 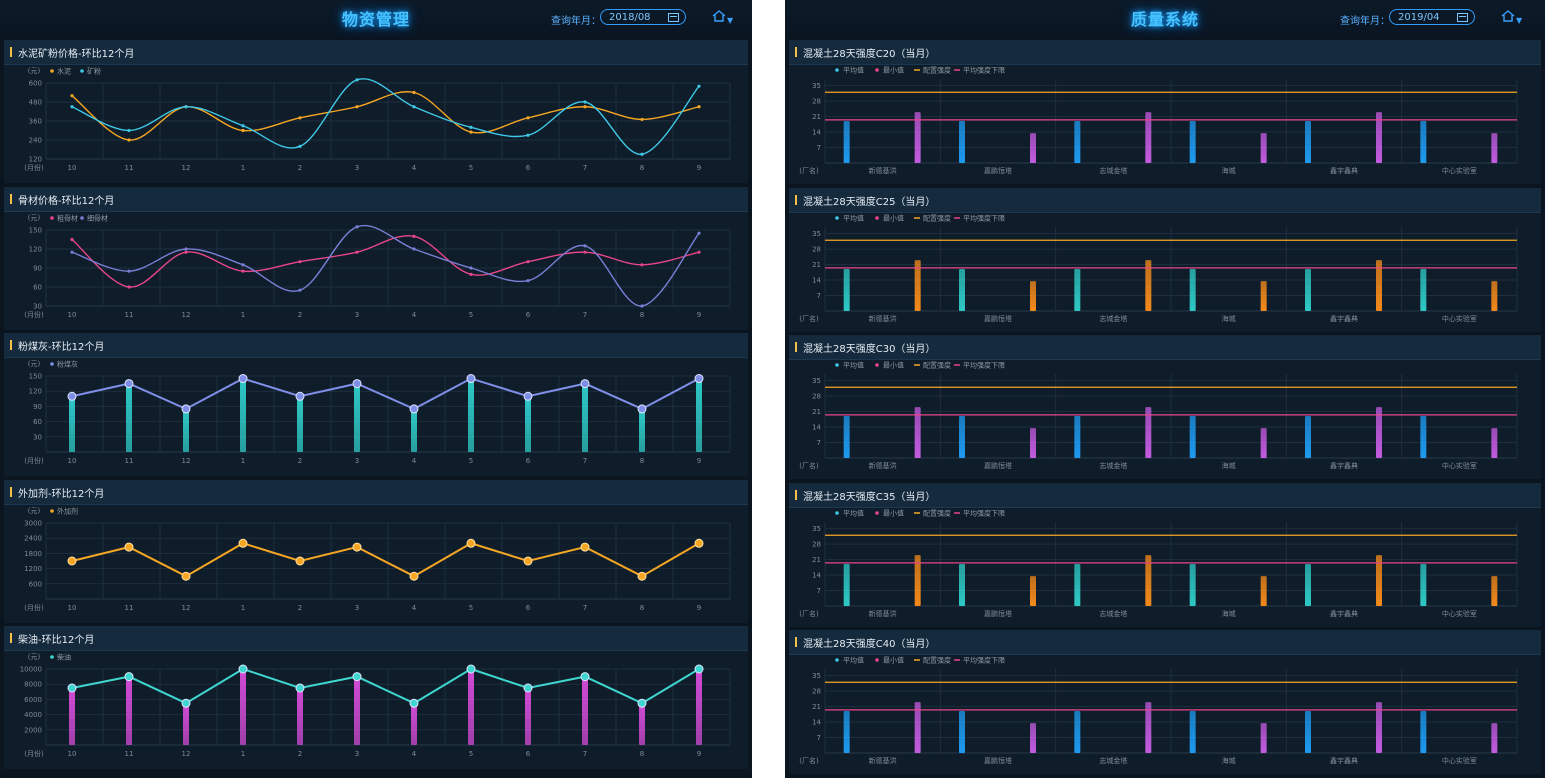 What do you see at coordinates (300, 608) in the screenshot?
I see `x-tick-label: 2` at bounding box center [300, 608].